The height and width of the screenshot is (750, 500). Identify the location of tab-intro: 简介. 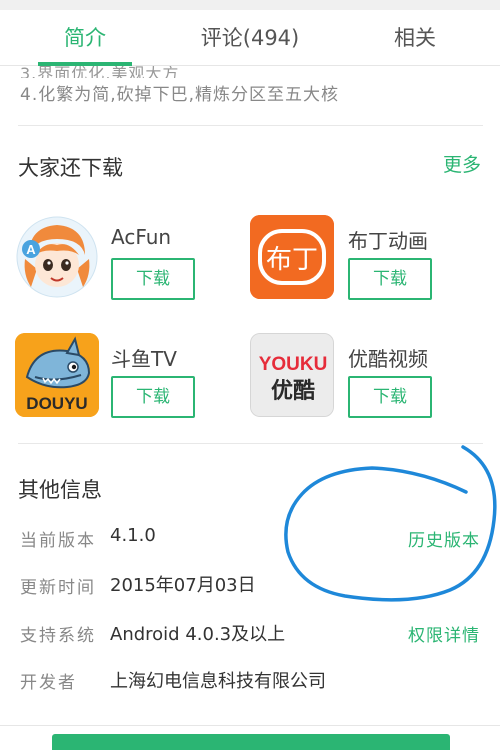
(85, 38).